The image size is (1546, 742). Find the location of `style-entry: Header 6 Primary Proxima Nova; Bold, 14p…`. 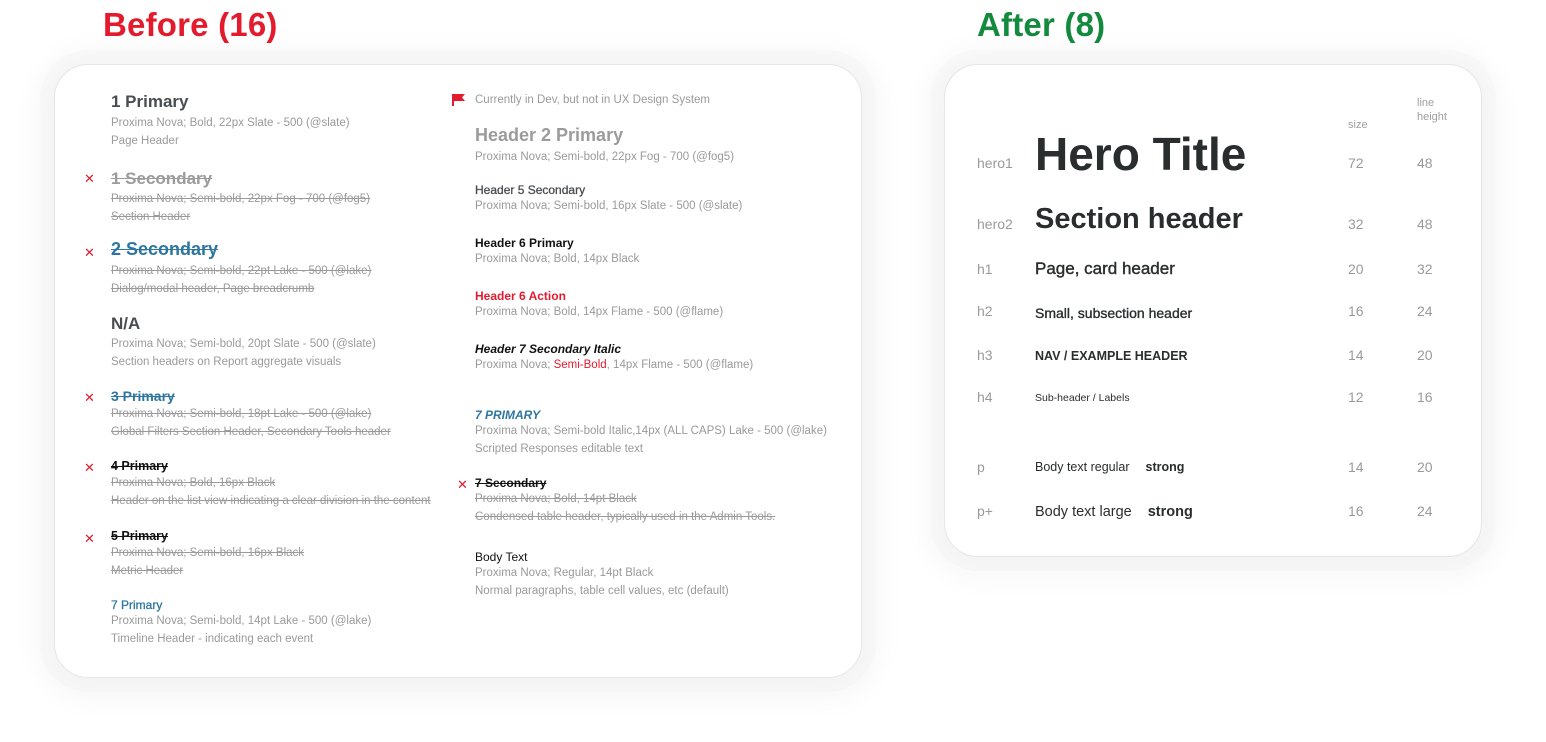

style-entry: Header 6 Primary Proxima Nova; Bold, 14p… is located at coordinates (557, 252).